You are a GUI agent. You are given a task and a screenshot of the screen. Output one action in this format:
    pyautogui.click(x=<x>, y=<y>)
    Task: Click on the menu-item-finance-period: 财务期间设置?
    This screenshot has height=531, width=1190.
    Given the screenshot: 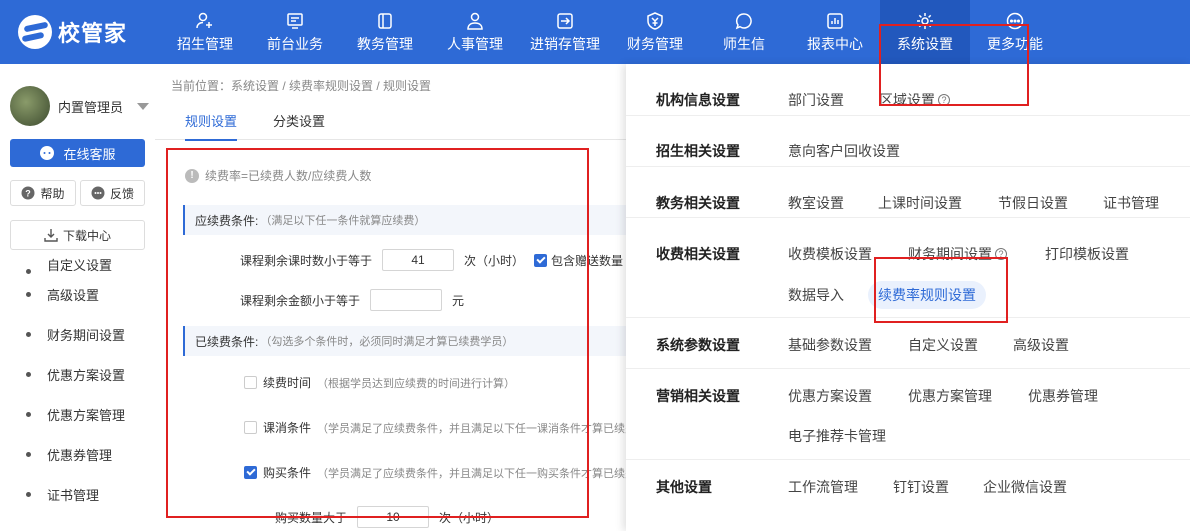 What is the action you would take?
    pyautogui.click(x=957, y=254)
    